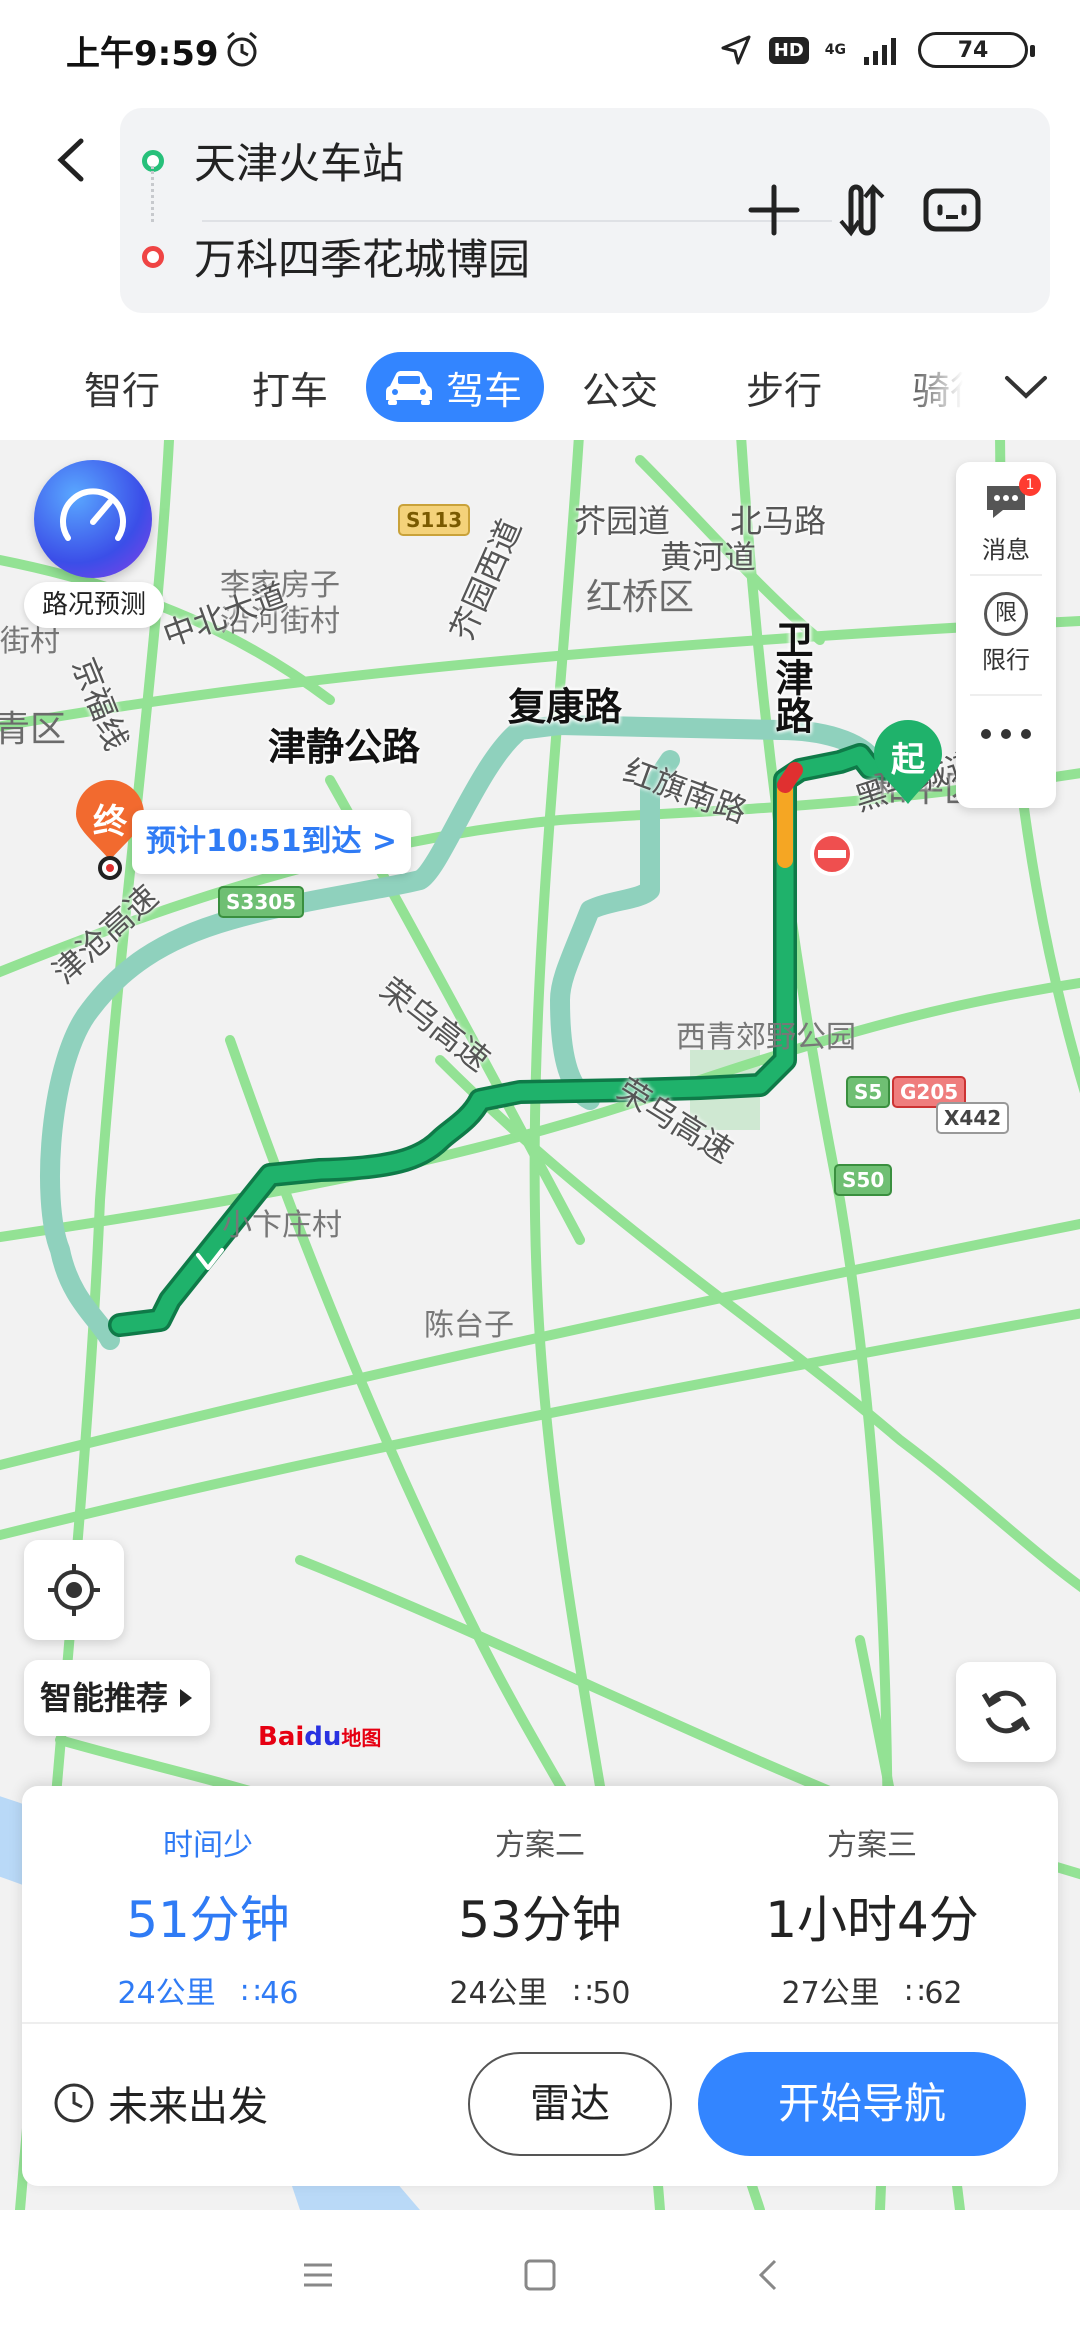 The height and width of the screenshot is (2340, 1080). Describe the element at coordinates (1006, 550) in the screenshot. I see `messages-label: 消息` at that location.